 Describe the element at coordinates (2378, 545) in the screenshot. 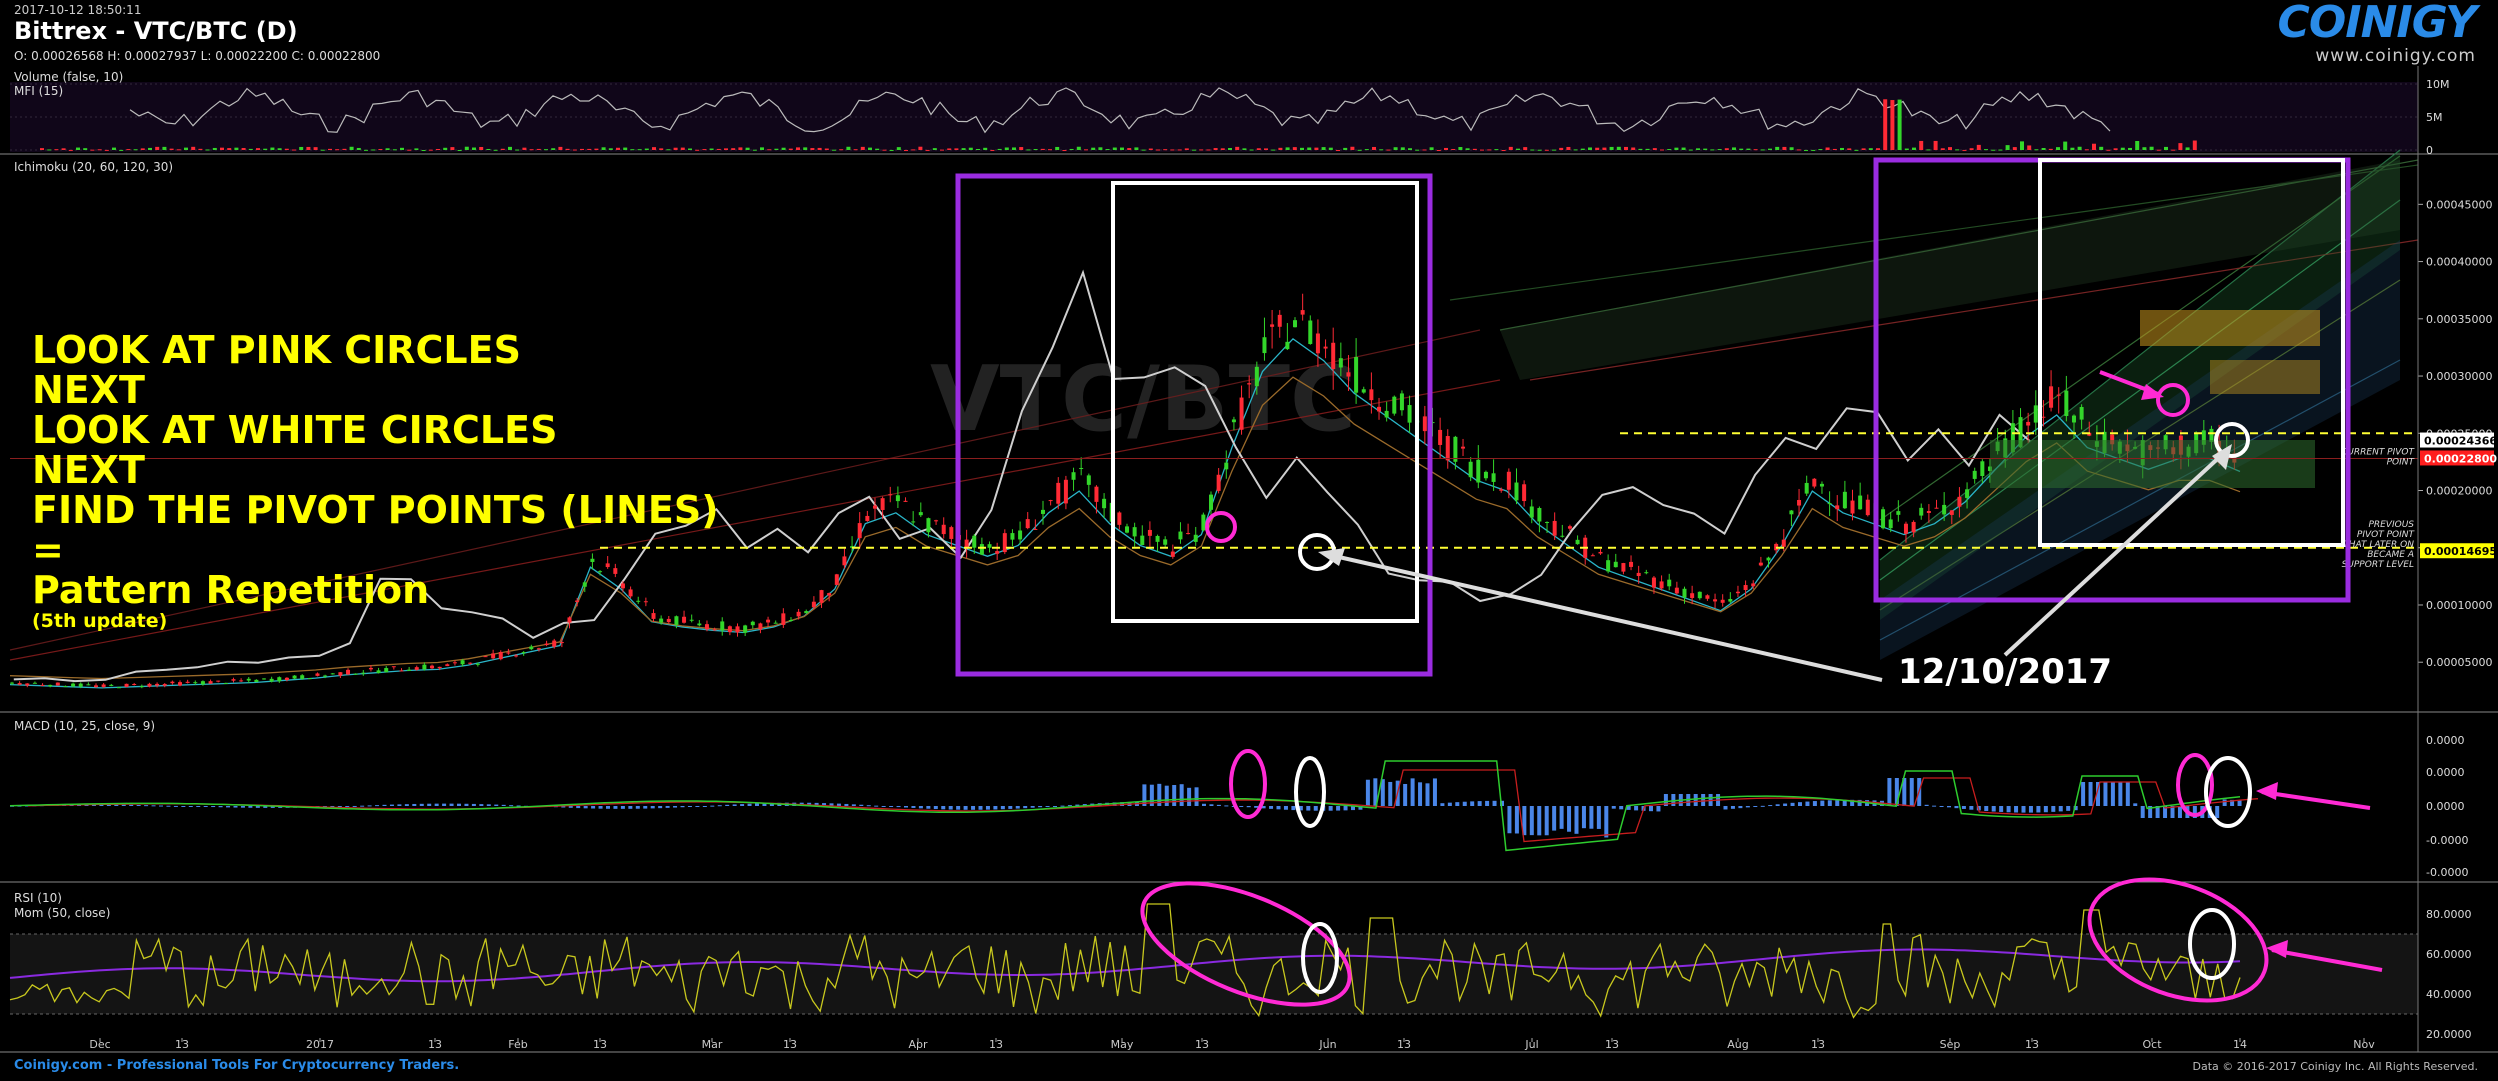

I see `price-label-note: THAT LATER ON` at that location.